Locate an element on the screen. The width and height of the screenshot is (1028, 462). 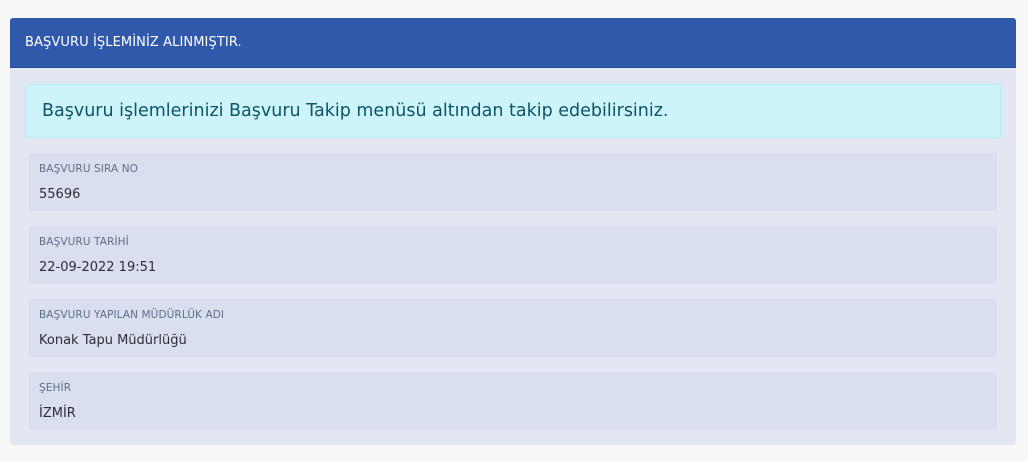
field-city: ŞEHİR İZMİR is located at coordinates (513, 401).